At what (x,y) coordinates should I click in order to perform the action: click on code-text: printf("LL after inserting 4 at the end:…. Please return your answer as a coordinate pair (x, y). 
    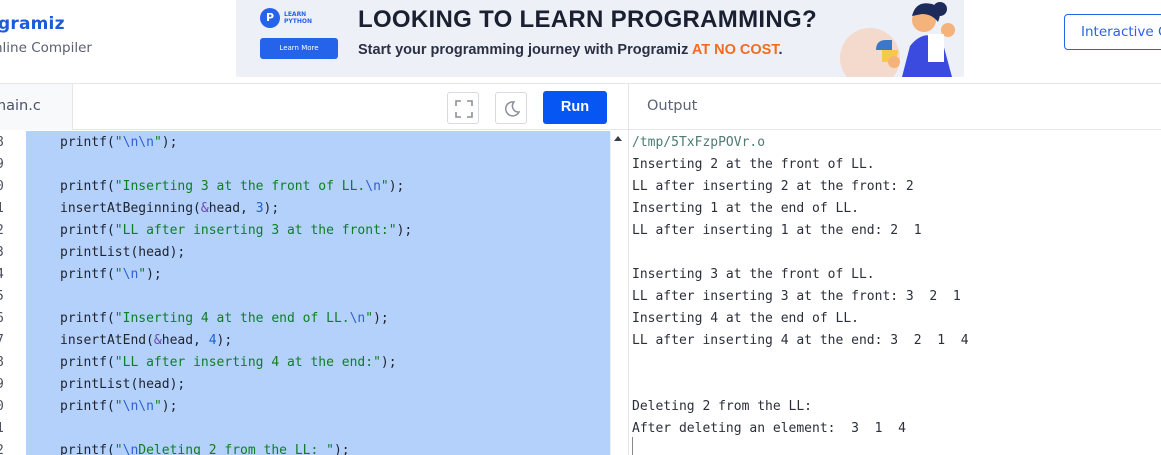
    Looking at the image, I should click on (228, 363).